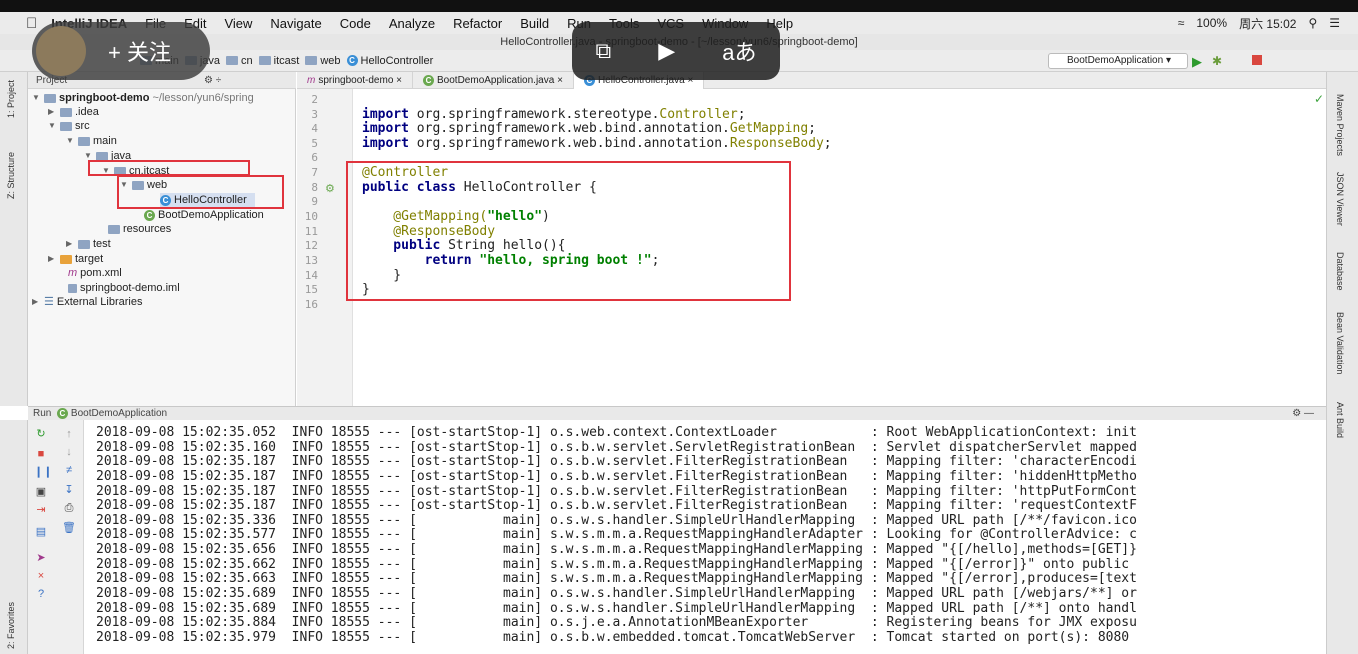  What do you see at coordinates (69, 452) in the screenshot?
I see `scroll-down-icon: ↓` at bounding box center [69, 452].